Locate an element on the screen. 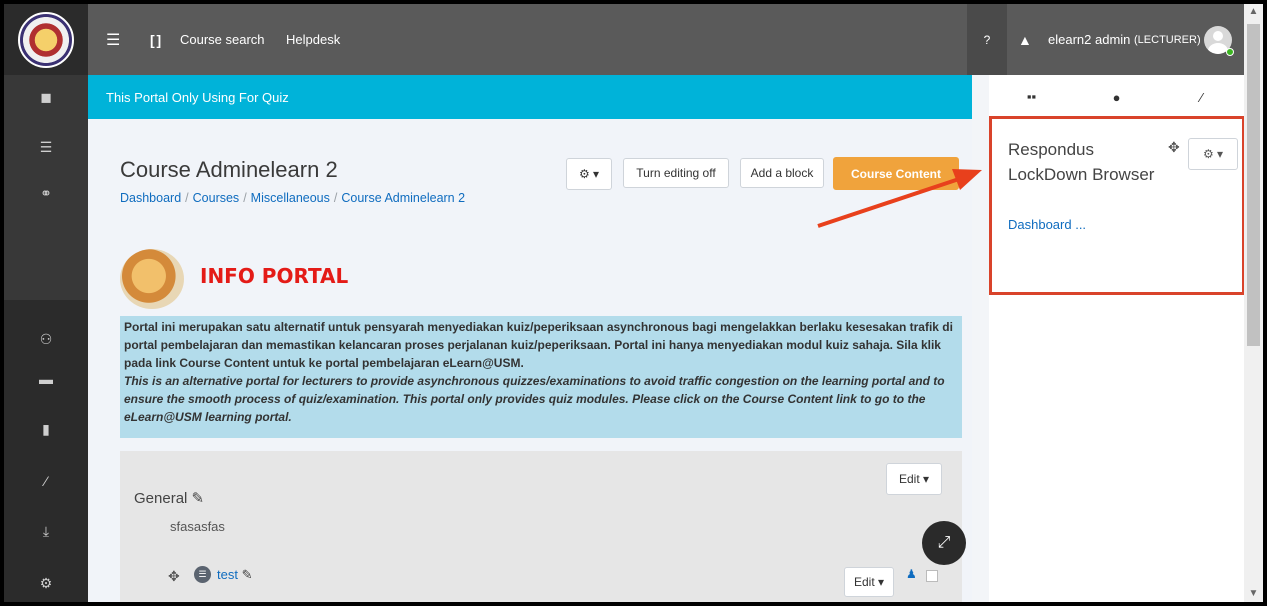 The height and width of the screenshot is (606, 1267). turn-editing-off-button: Turn editing off is located at coordinates (676, 173).